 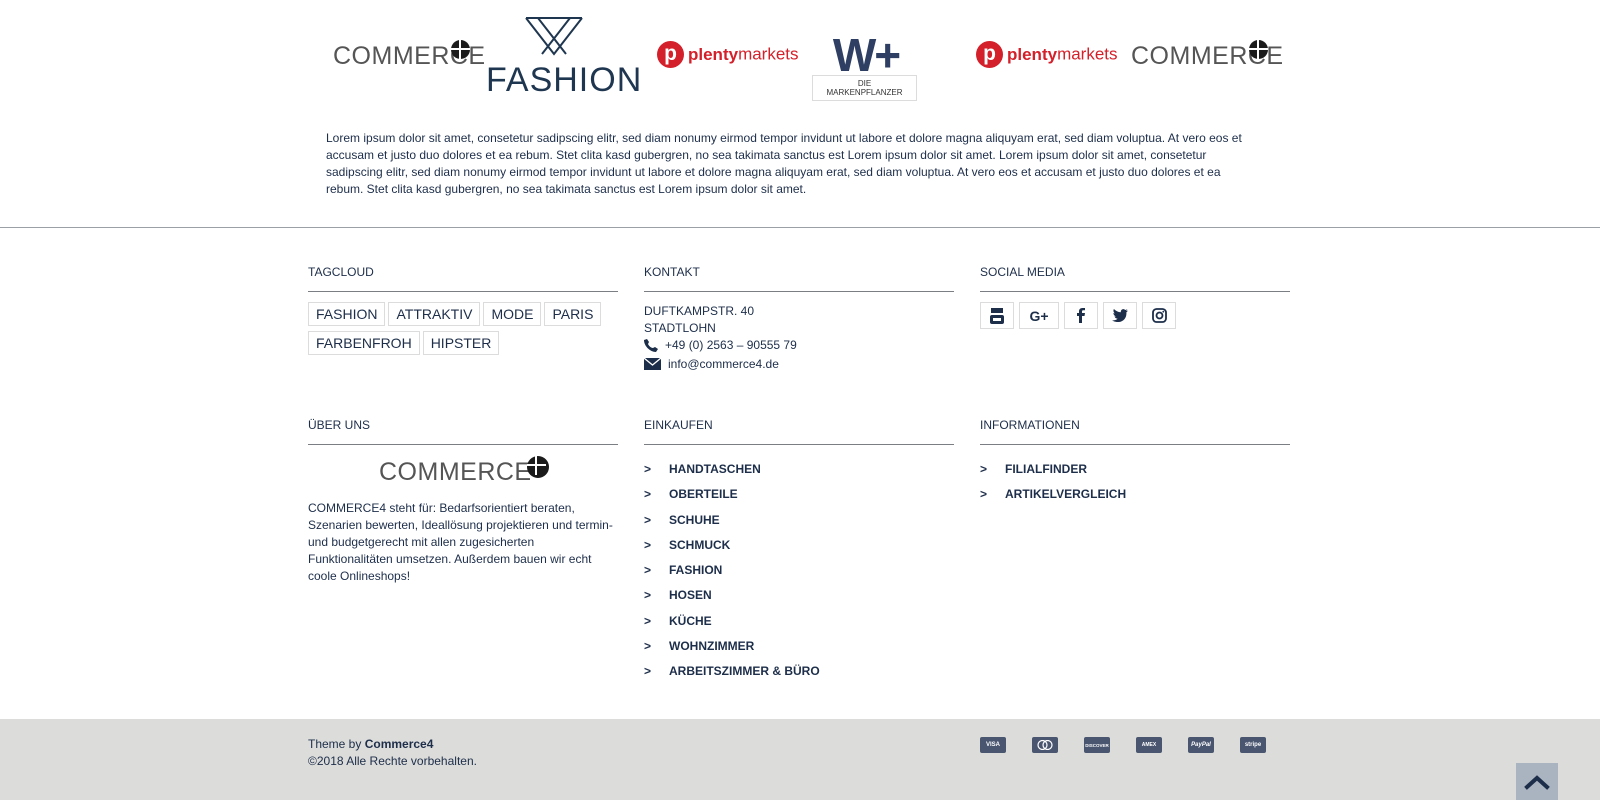 I want to click on wplus-logo-text: W+, so click(x=866, y=55).